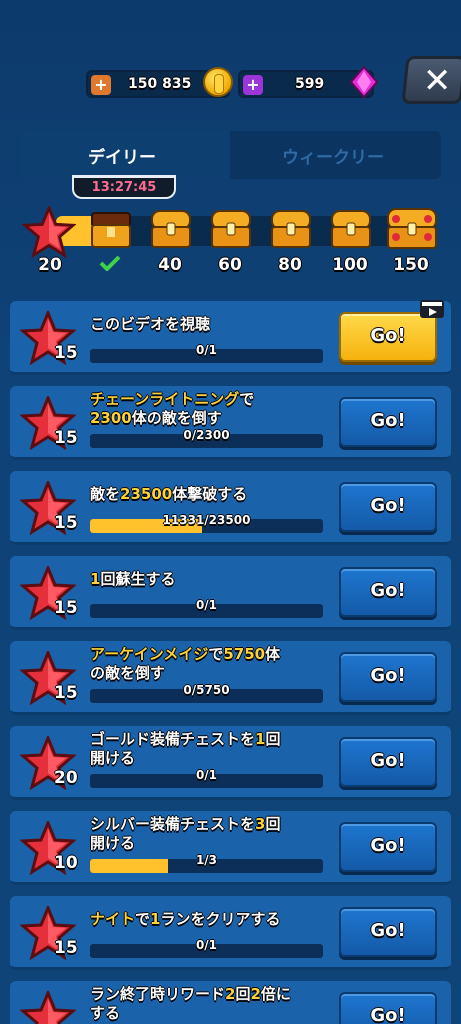  Describe the element at coordinates (364, 82) in the screenshot. I see `gem-icon` at that location.